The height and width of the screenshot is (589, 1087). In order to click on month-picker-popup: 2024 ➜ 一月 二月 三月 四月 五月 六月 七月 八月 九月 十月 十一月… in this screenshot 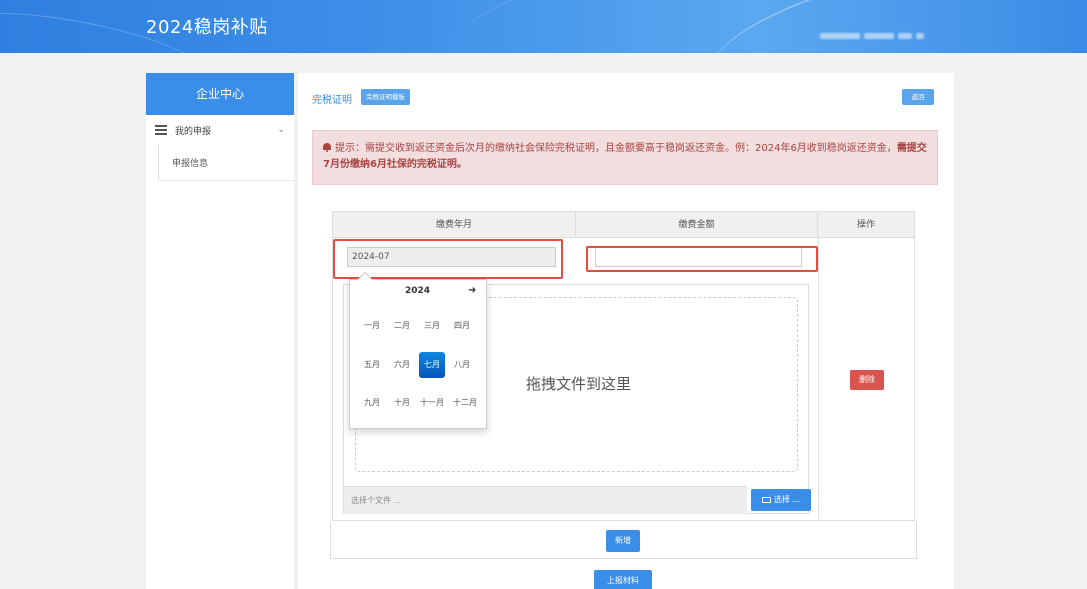, I will do `click(418, 350)`.